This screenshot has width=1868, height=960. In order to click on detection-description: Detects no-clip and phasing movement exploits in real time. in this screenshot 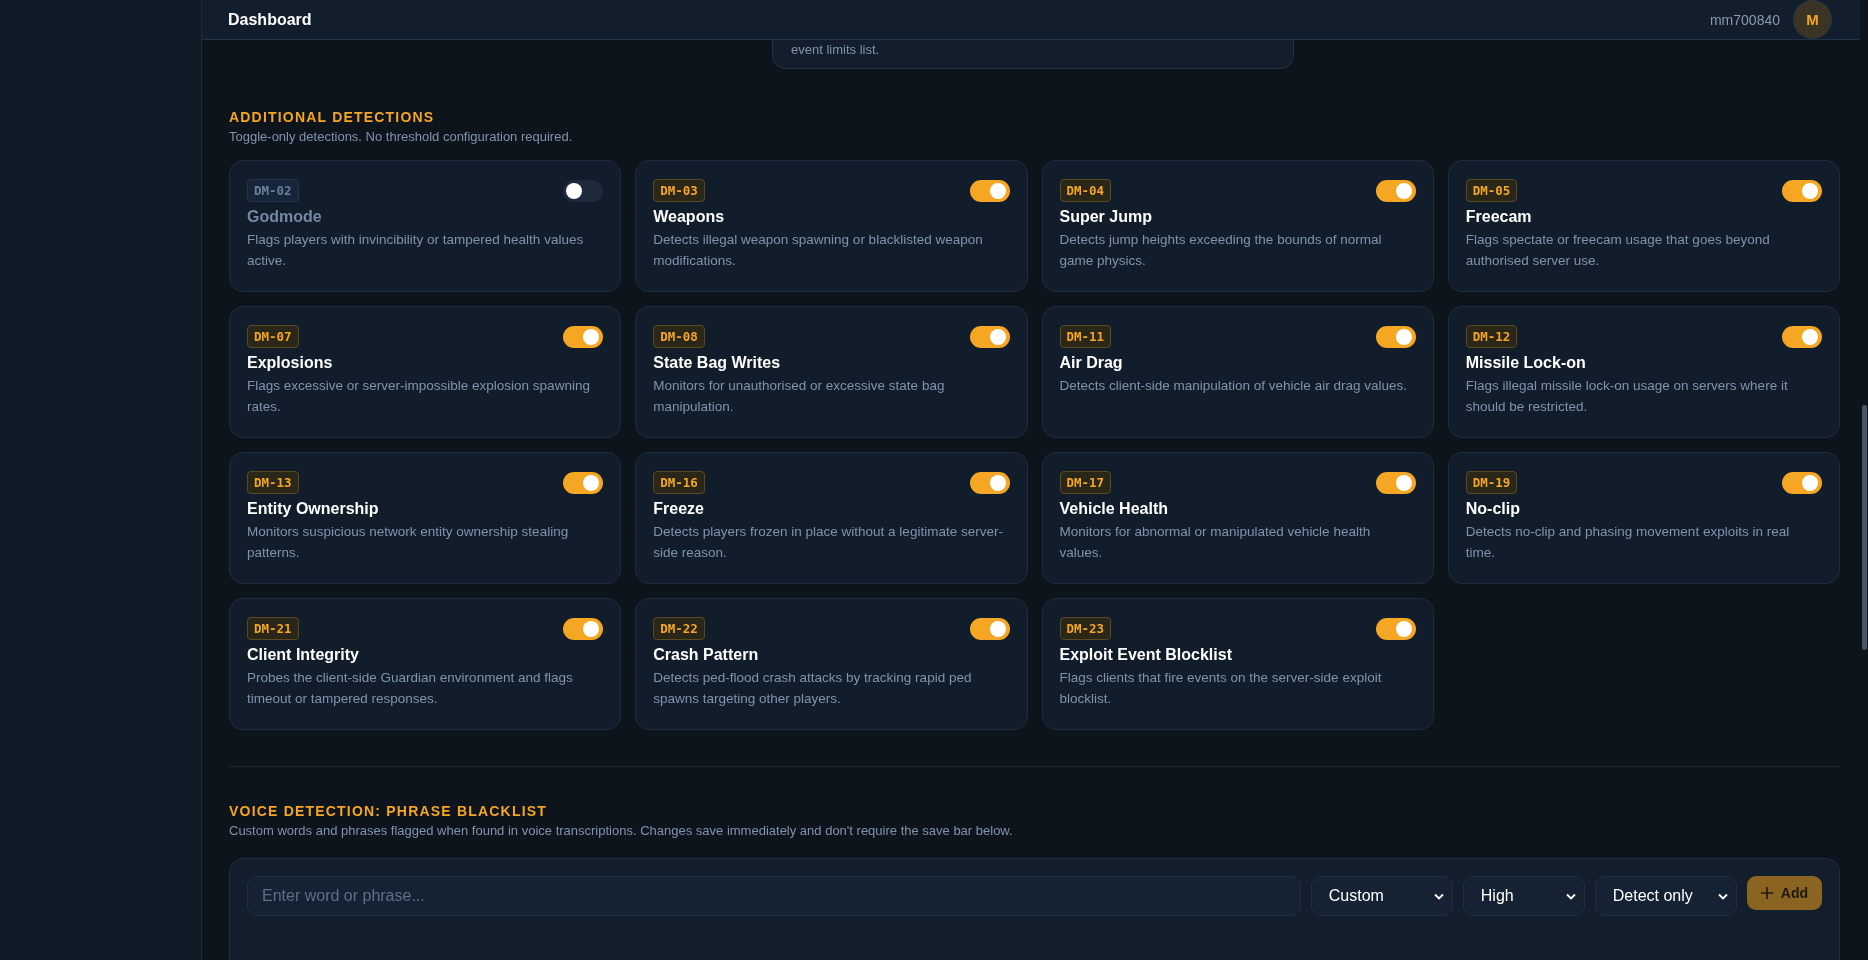, I will do `click(1628, 542)`.